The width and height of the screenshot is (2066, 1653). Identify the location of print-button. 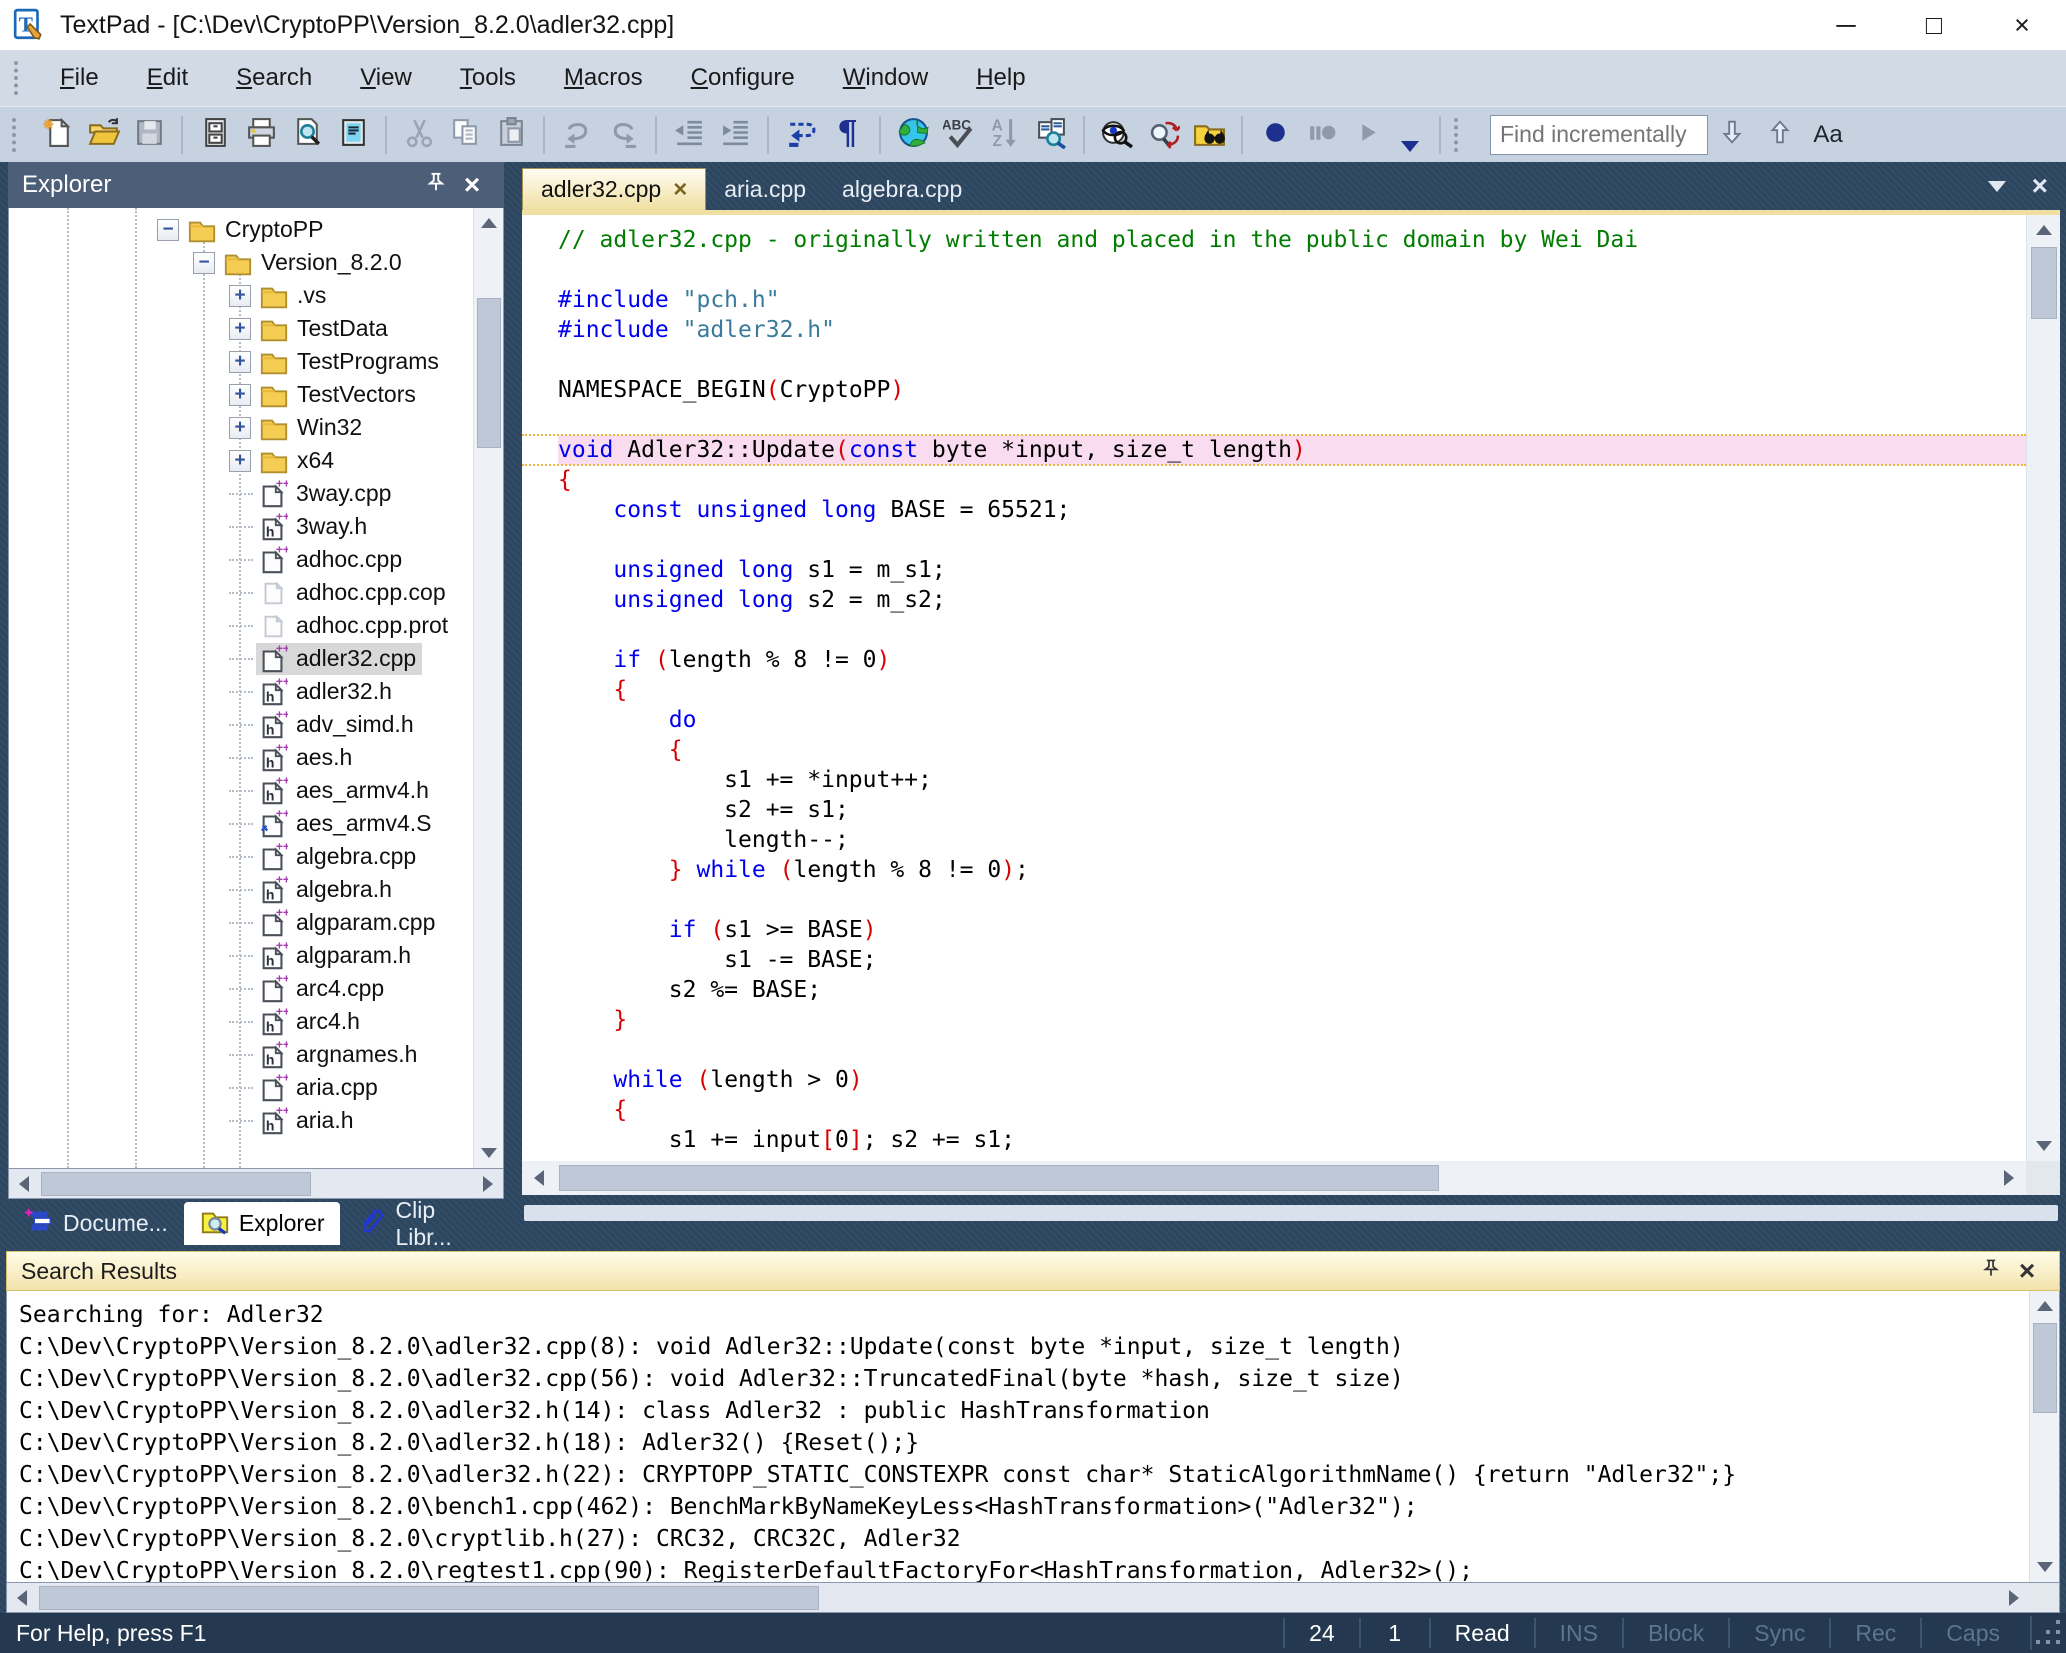
(261, 135).